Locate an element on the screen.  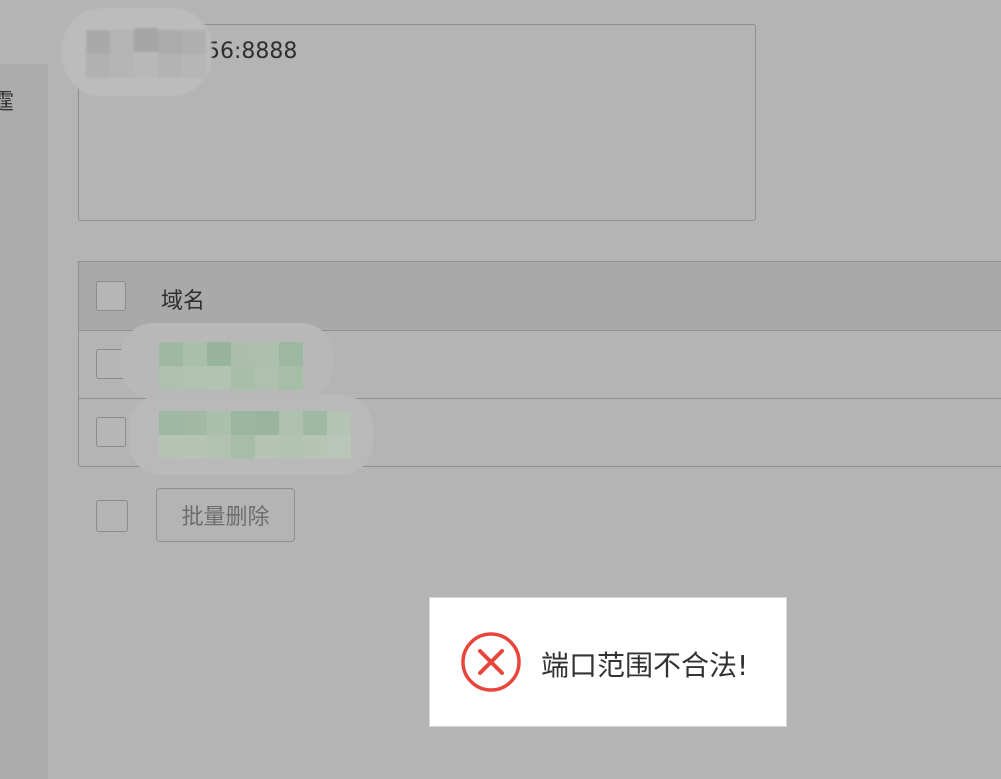
error-toast: 端口范围不合法! is located at coordinates (608, 662).